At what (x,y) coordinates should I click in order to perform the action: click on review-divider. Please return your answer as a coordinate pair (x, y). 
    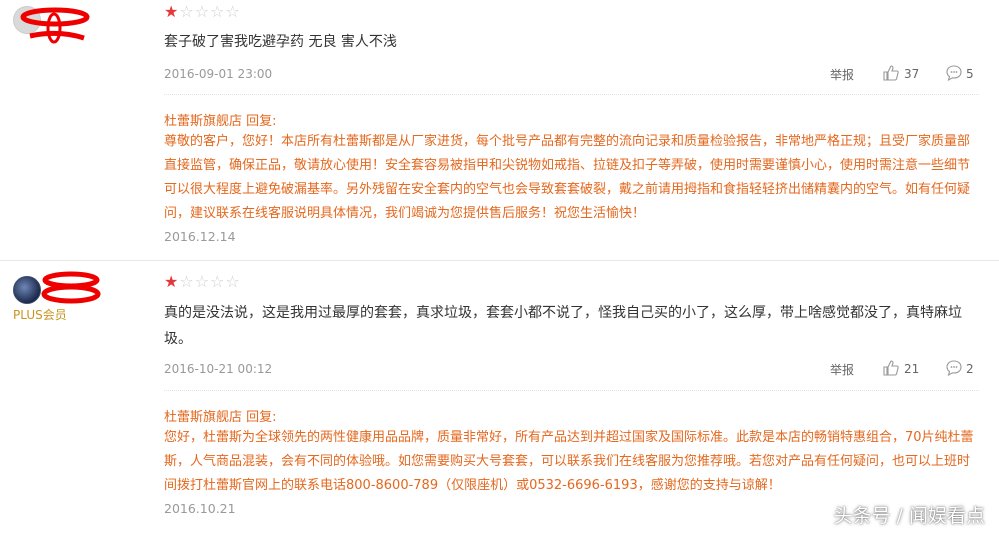
    Looking at the image, I should click on (499, 260).